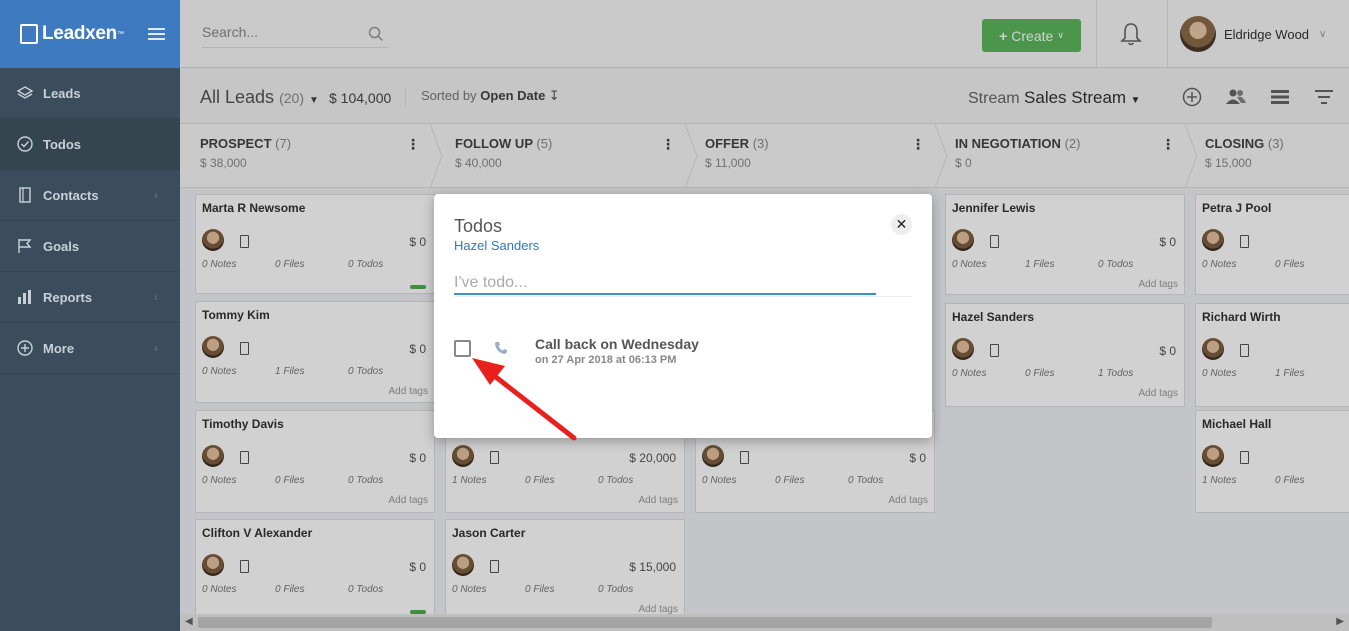  What do you see at coordinates (90, 246) in the screenshot?
I see `sidebar-item-goals: Goals` at bounding box center [90, 246].